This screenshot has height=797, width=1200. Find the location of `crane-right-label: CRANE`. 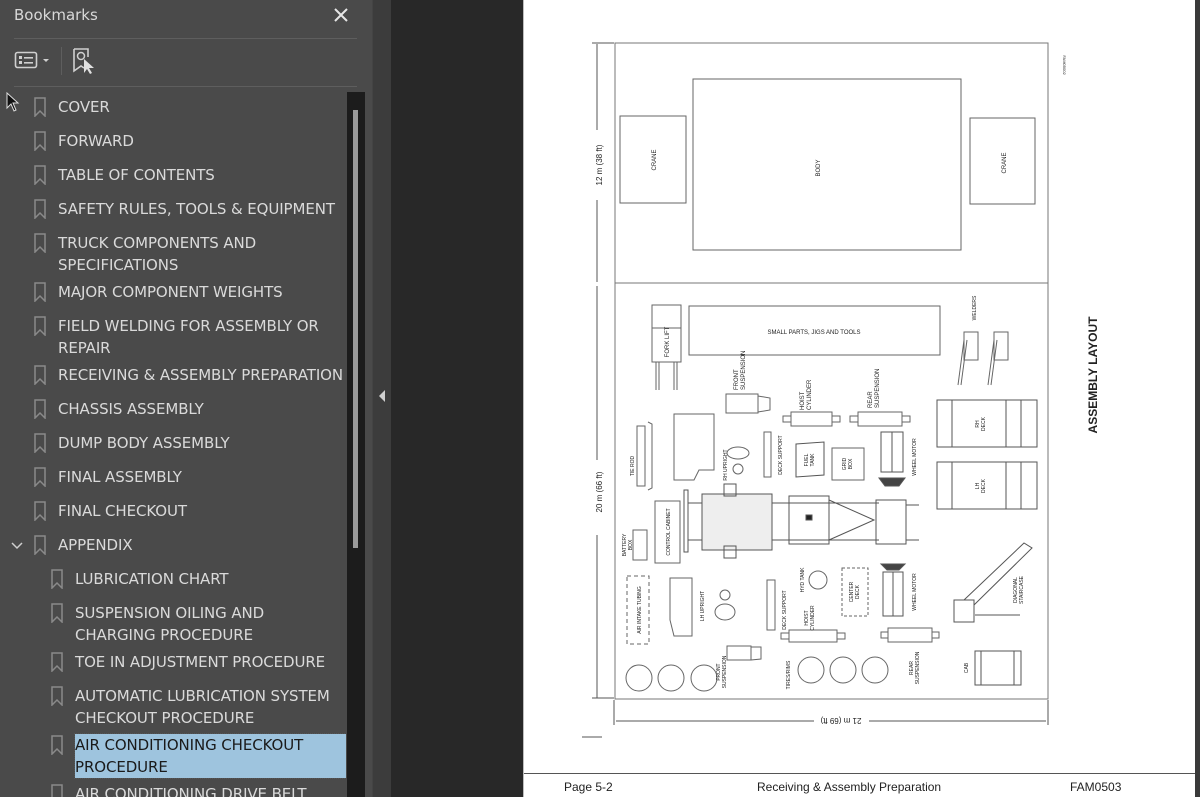

crane-right-label: CRANE is located at coordinates (1005, 162).